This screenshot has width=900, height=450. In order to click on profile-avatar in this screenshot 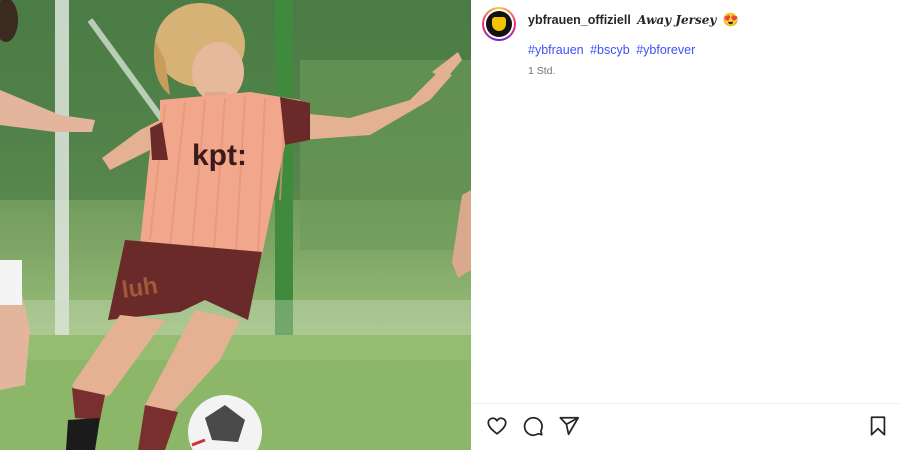, I will do `click(499, 24)`.